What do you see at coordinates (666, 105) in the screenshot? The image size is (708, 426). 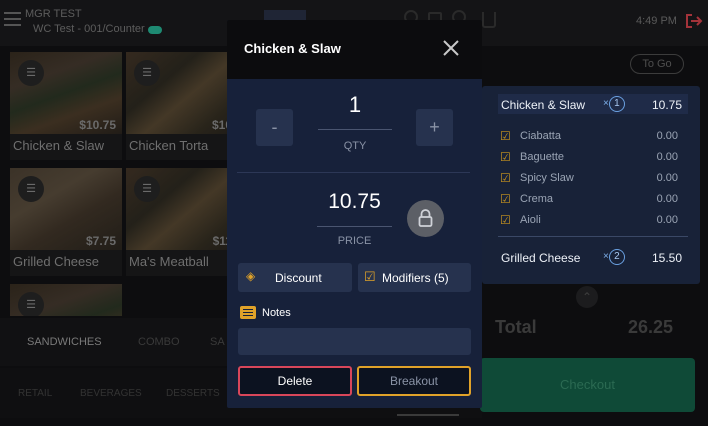 I see `order-line-price: 10.75` at bounding box center [666, 105].